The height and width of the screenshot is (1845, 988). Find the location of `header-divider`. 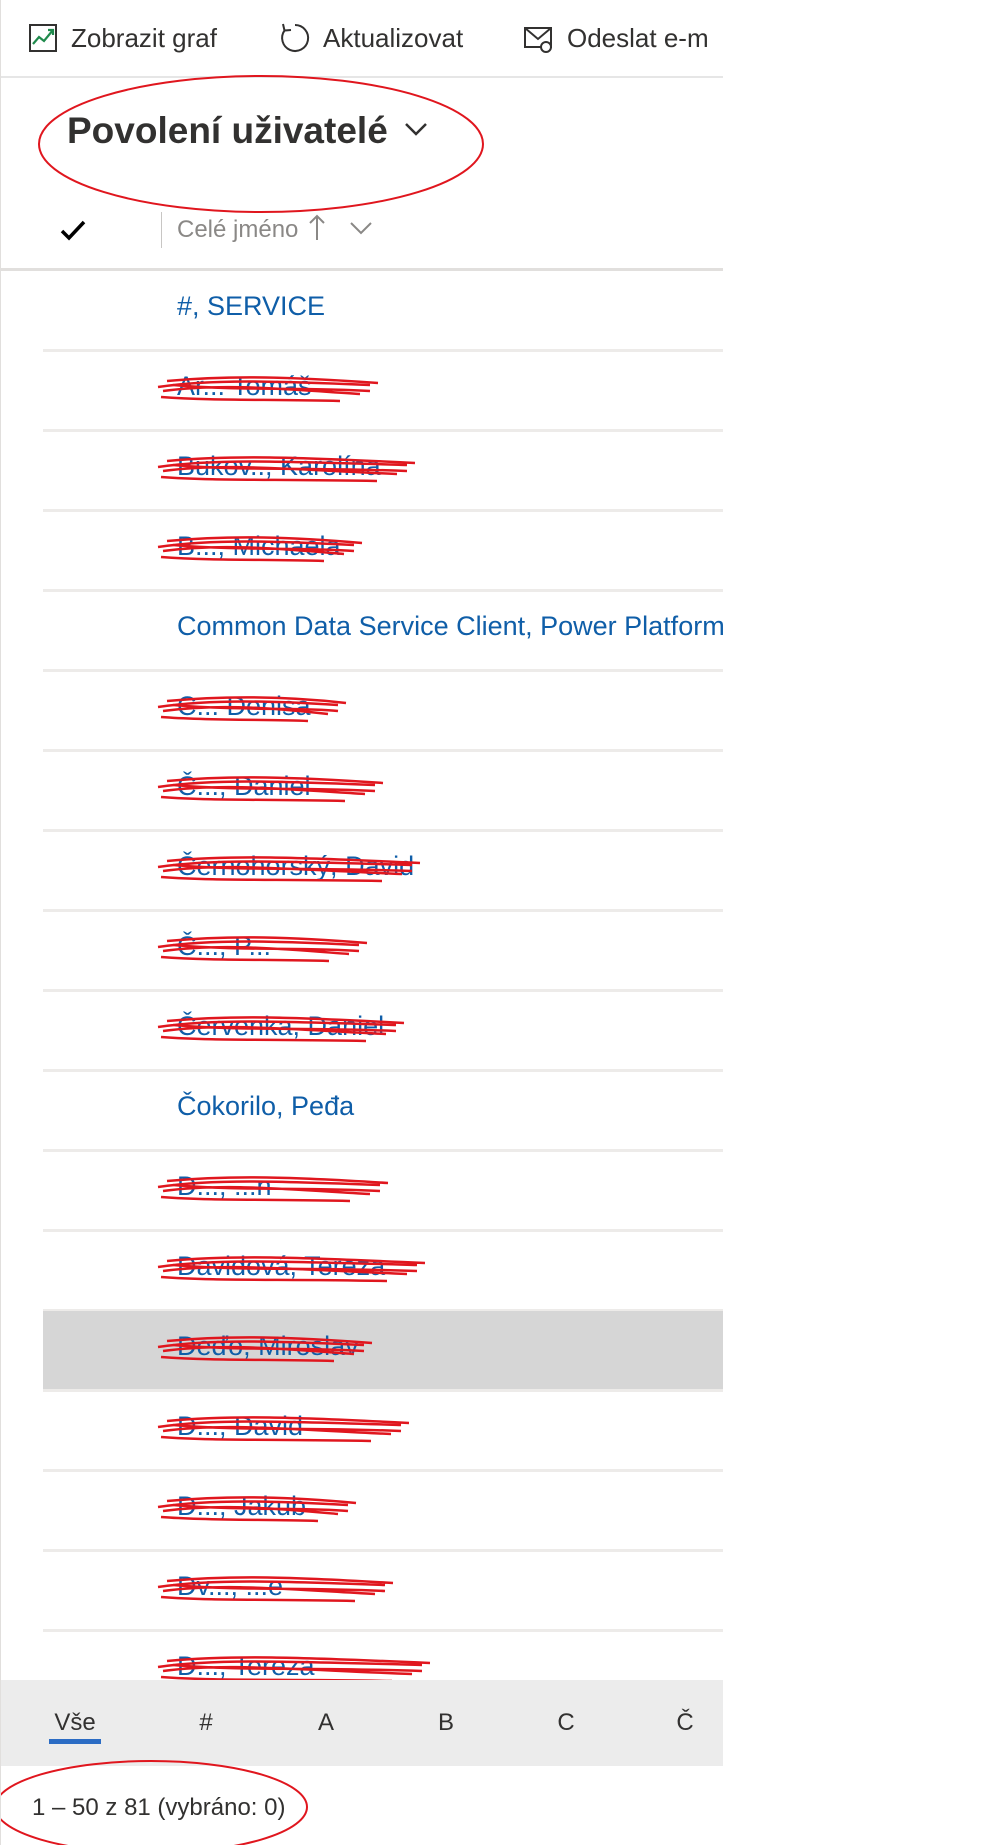

header-divider is located at coordinates (161, 230).